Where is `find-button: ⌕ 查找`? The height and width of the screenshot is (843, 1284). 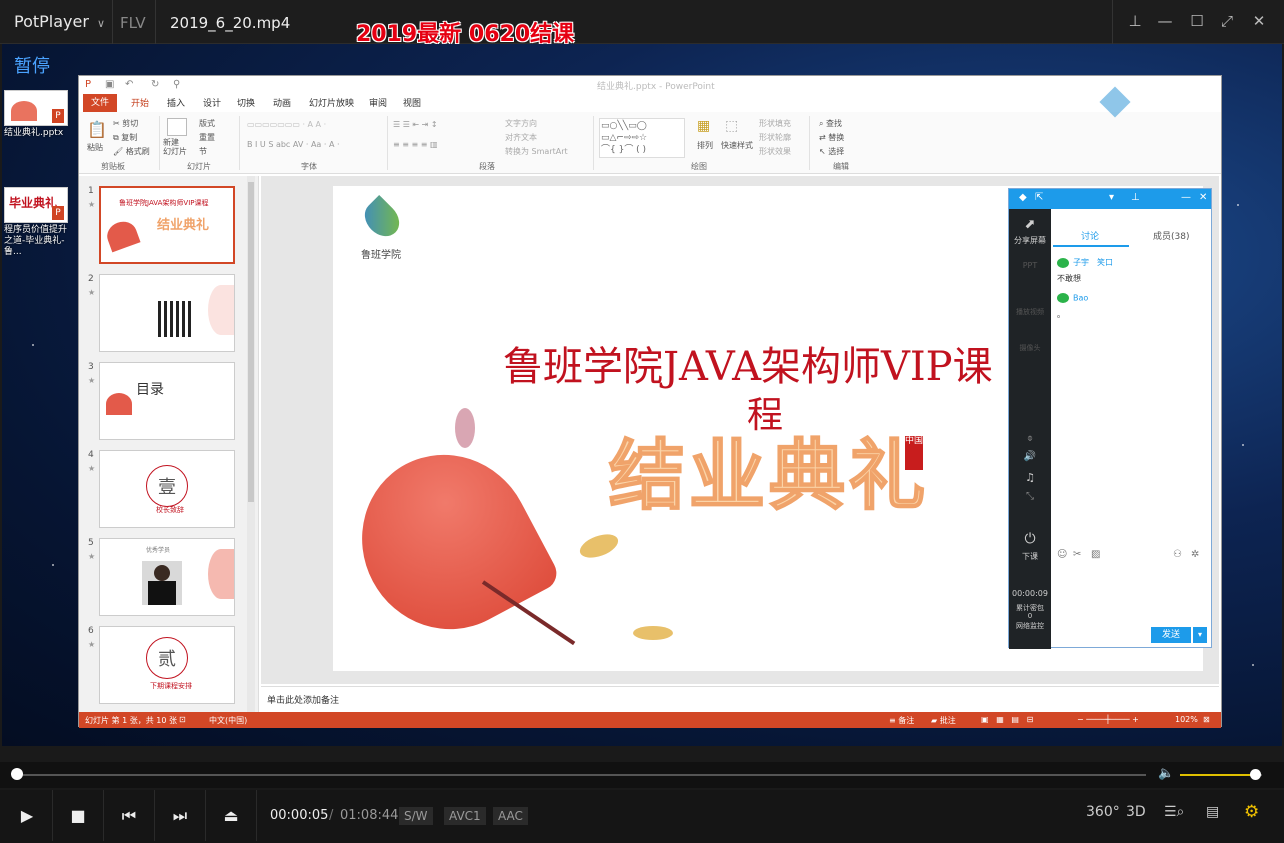 find-button: ⌕ 查找 is located at coordinates (830, 123).